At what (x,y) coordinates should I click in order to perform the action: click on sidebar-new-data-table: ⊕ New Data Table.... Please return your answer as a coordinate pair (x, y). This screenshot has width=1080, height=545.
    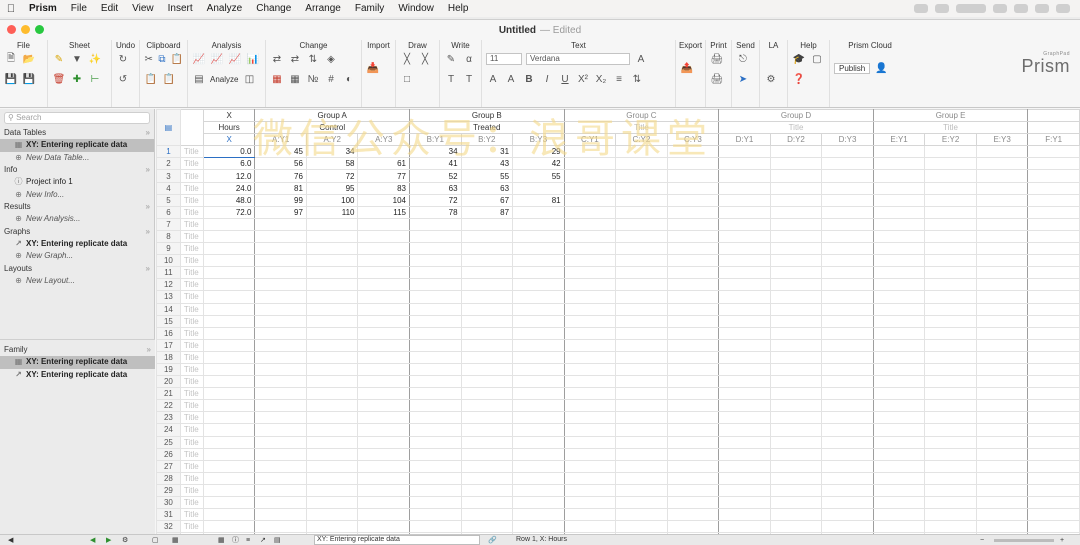
    Looking at the image, I should click on (77, 158).